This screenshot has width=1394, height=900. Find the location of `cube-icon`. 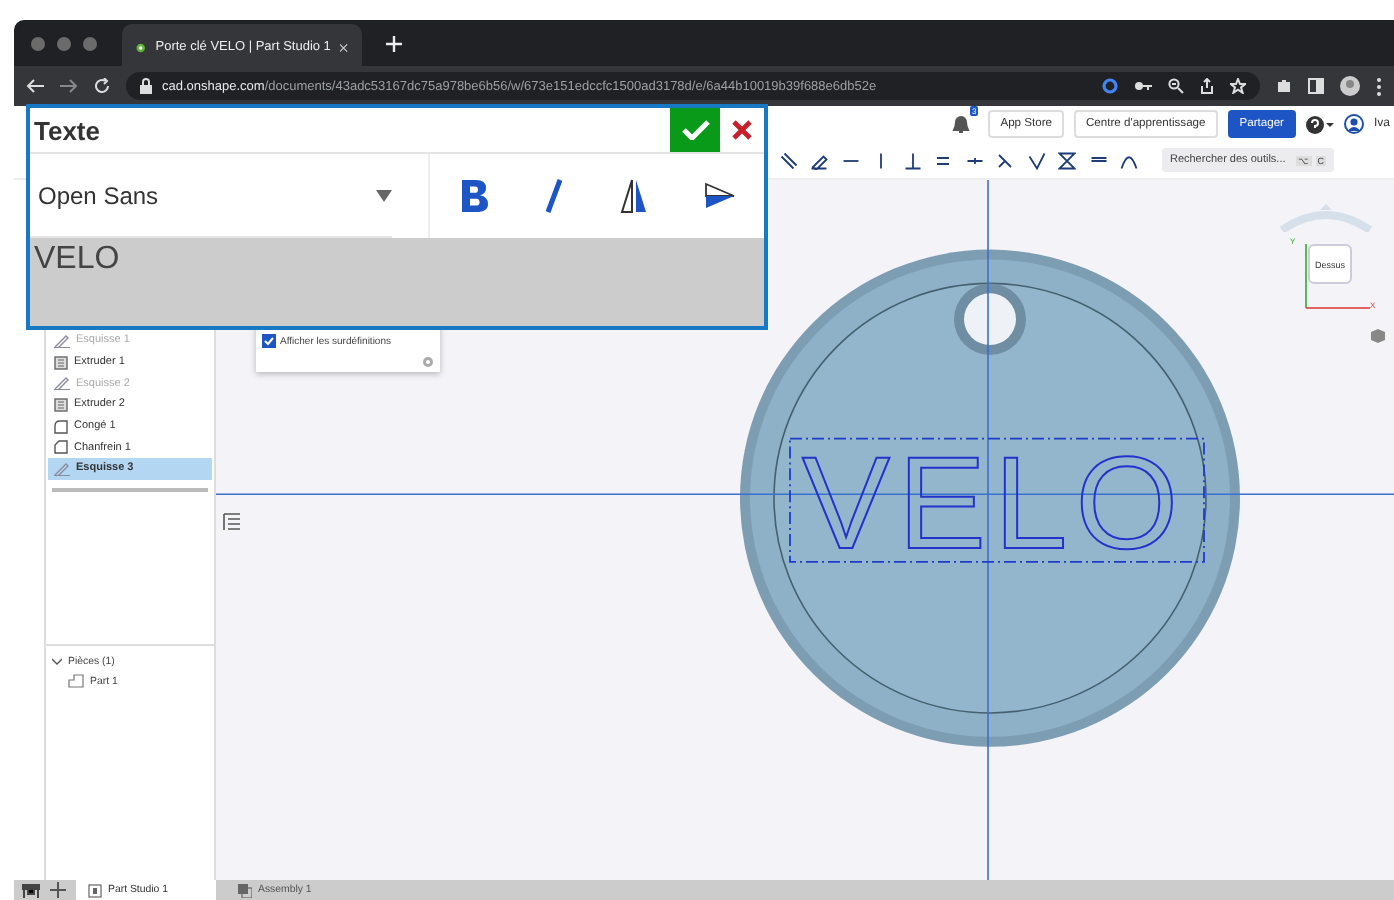

cube-icon is located at coordinates (1378, 336).